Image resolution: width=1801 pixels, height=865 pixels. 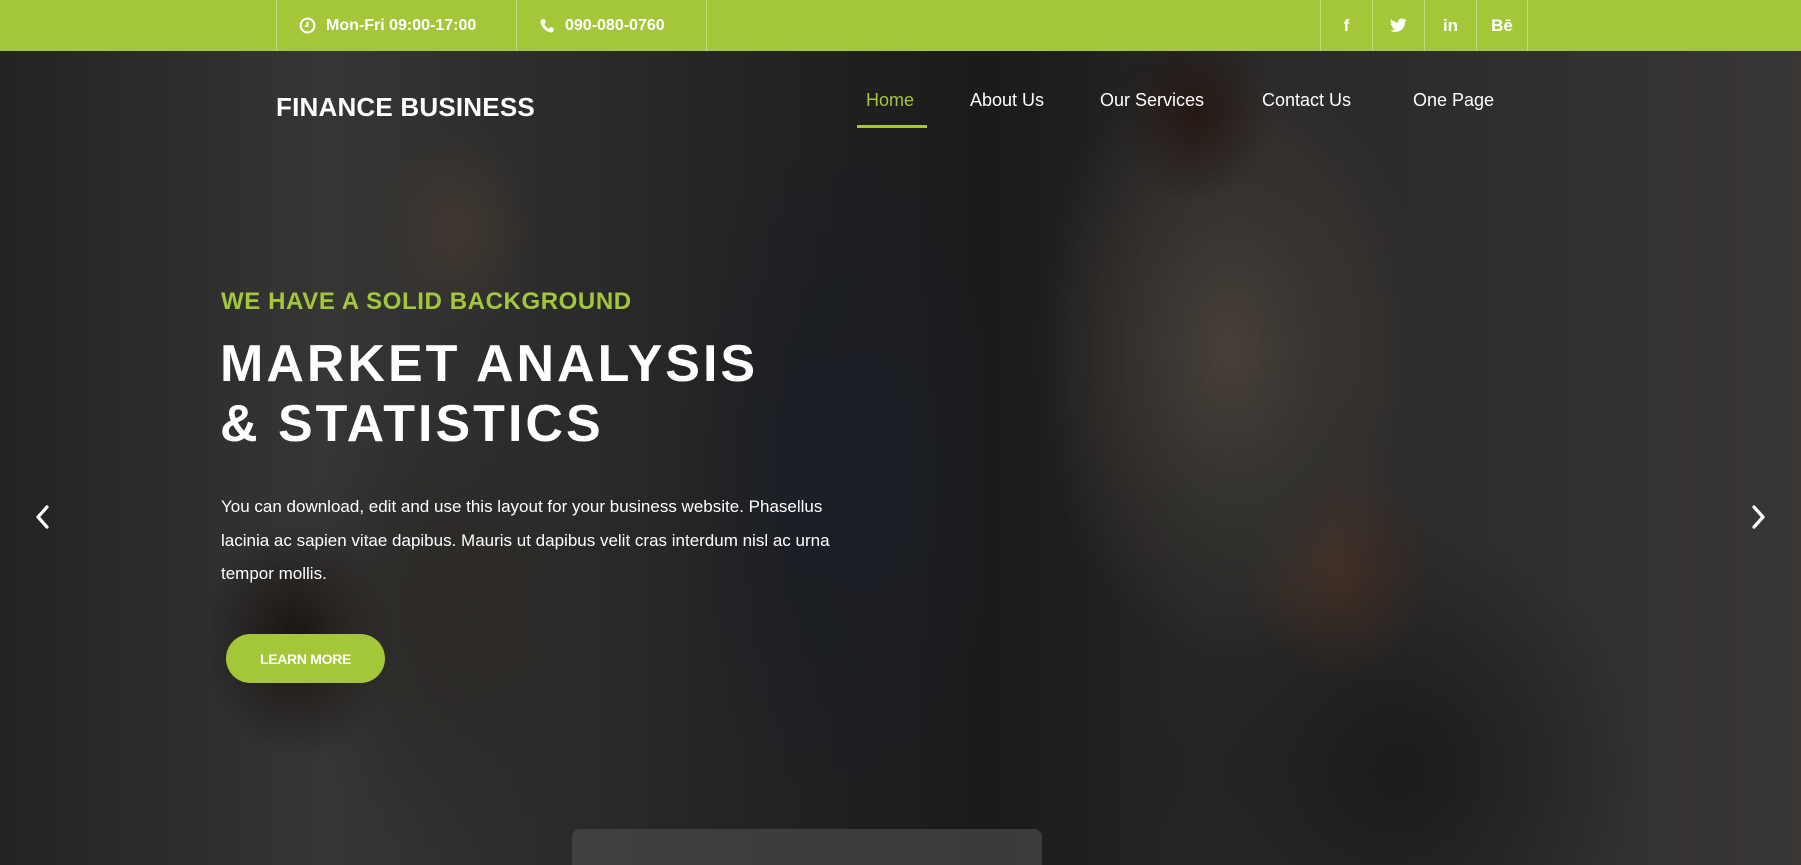 I want to click on phone-number: 090-080-0760, so click(x=611, y=25).